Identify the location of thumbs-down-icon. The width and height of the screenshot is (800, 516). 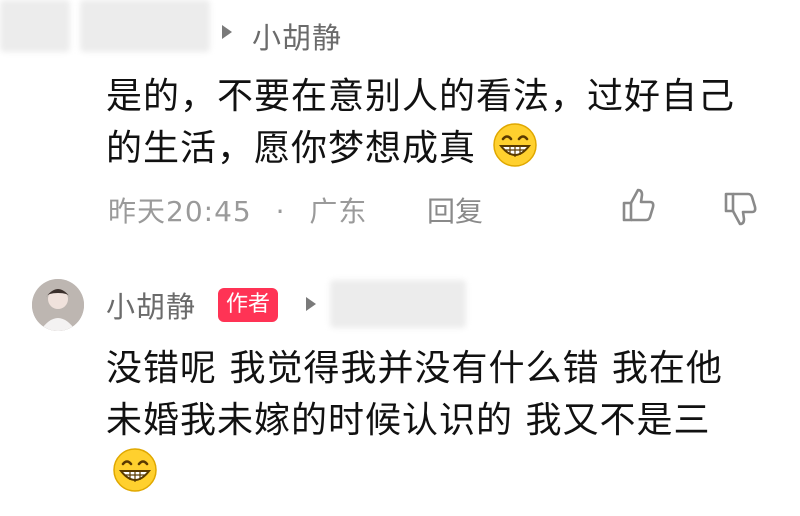
(741, 209).